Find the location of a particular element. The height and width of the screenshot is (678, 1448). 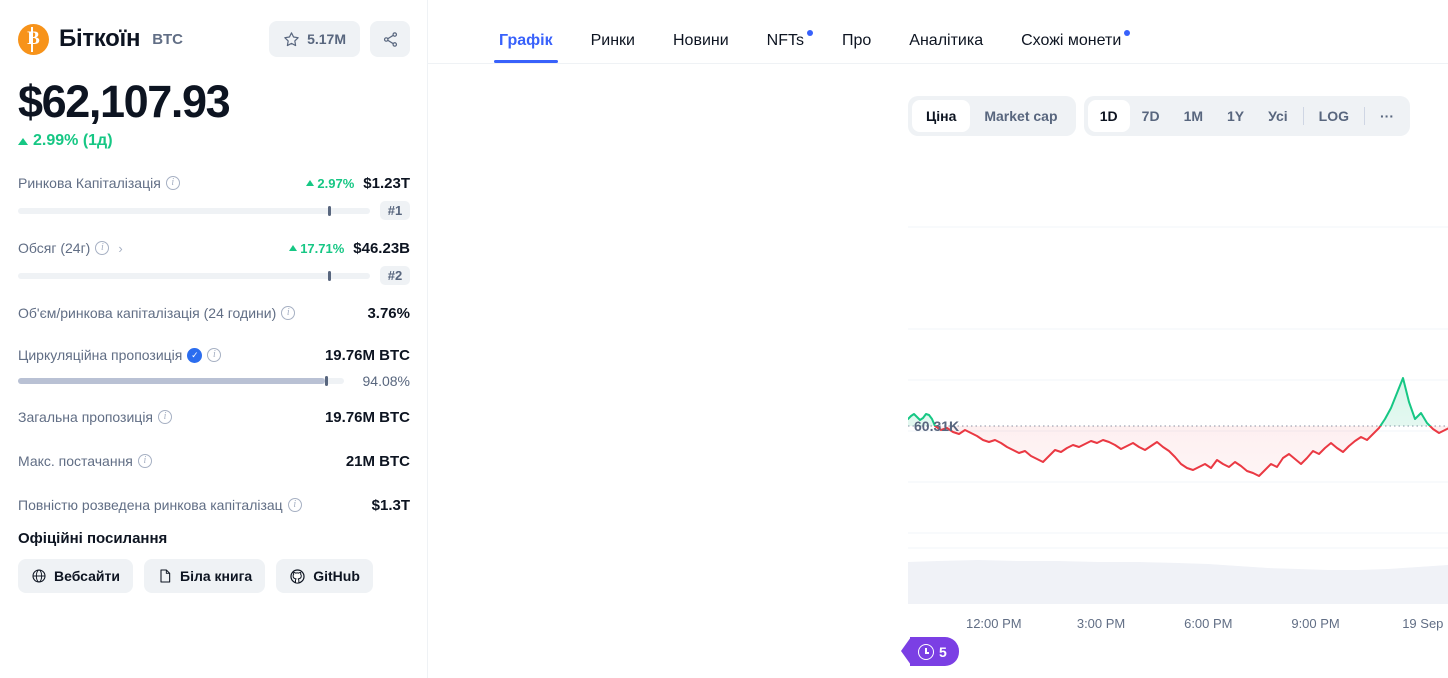

range-1m: 1M is located at coordinates (1193, 116).